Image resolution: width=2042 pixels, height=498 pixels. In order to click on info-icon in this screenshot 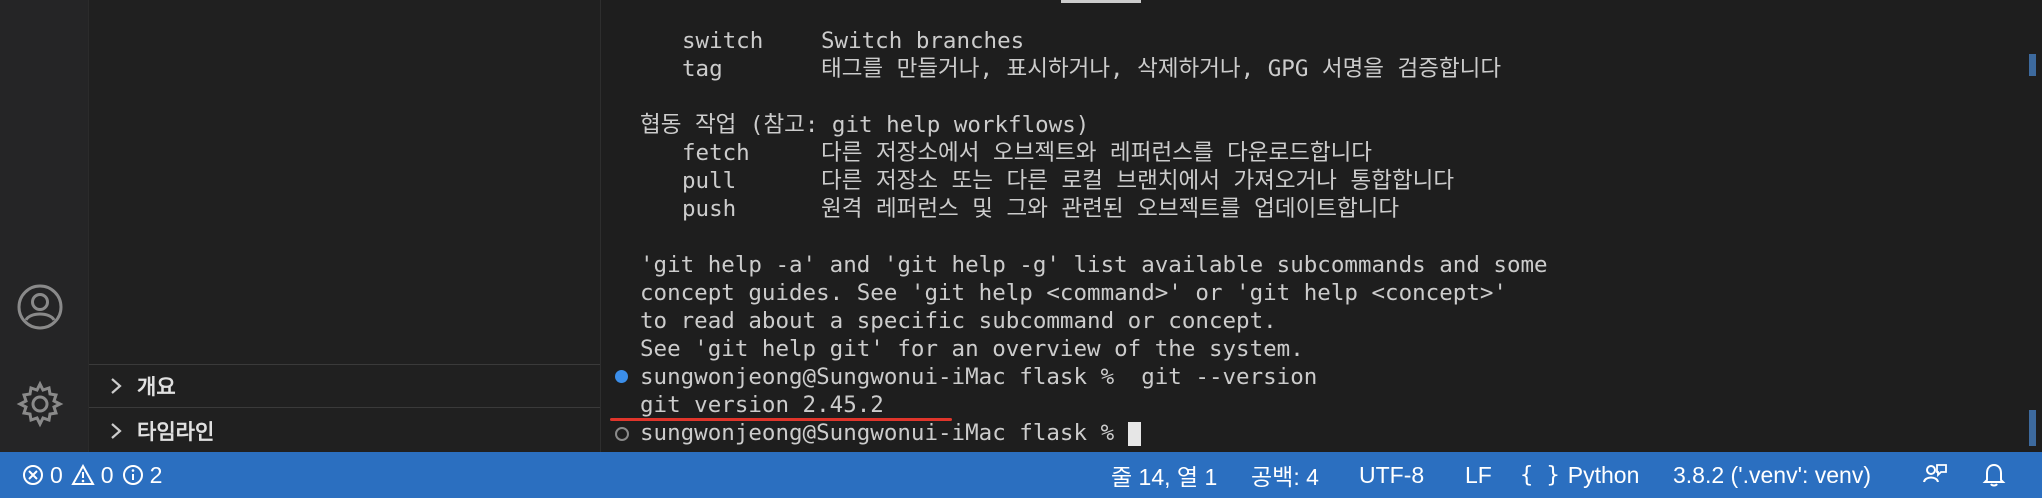, I will do `click(132, 475)`.